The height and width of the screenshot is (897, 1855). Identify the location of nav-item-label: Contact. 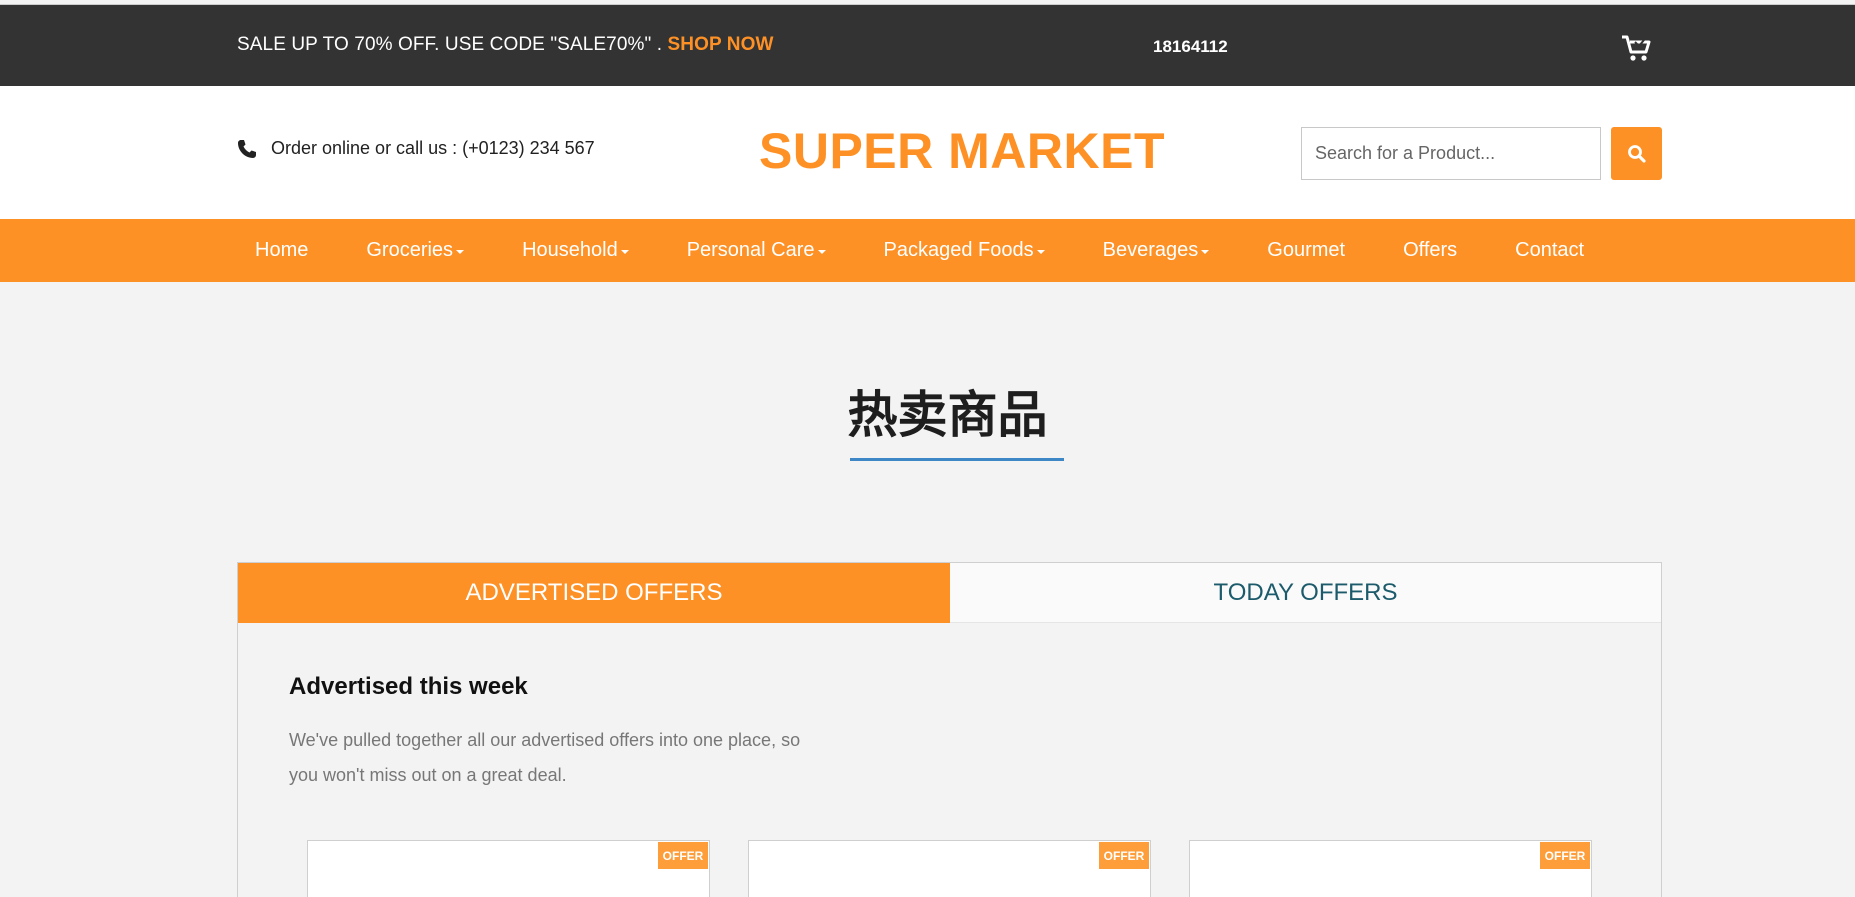
(1550, 250).